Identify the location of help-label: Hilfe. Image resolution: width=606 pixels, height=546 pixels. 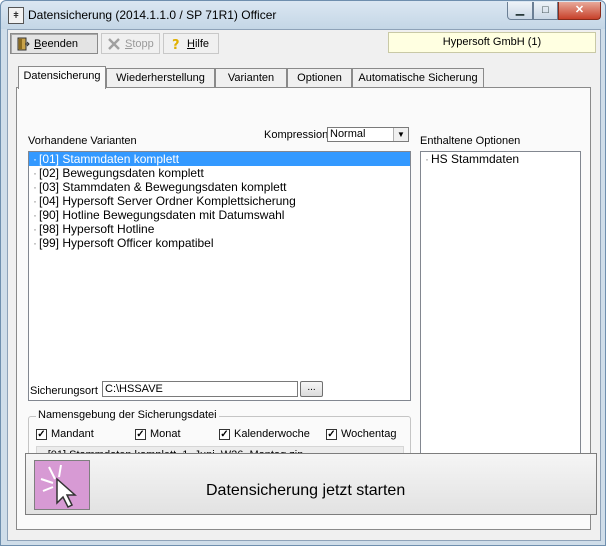
(198, 43).